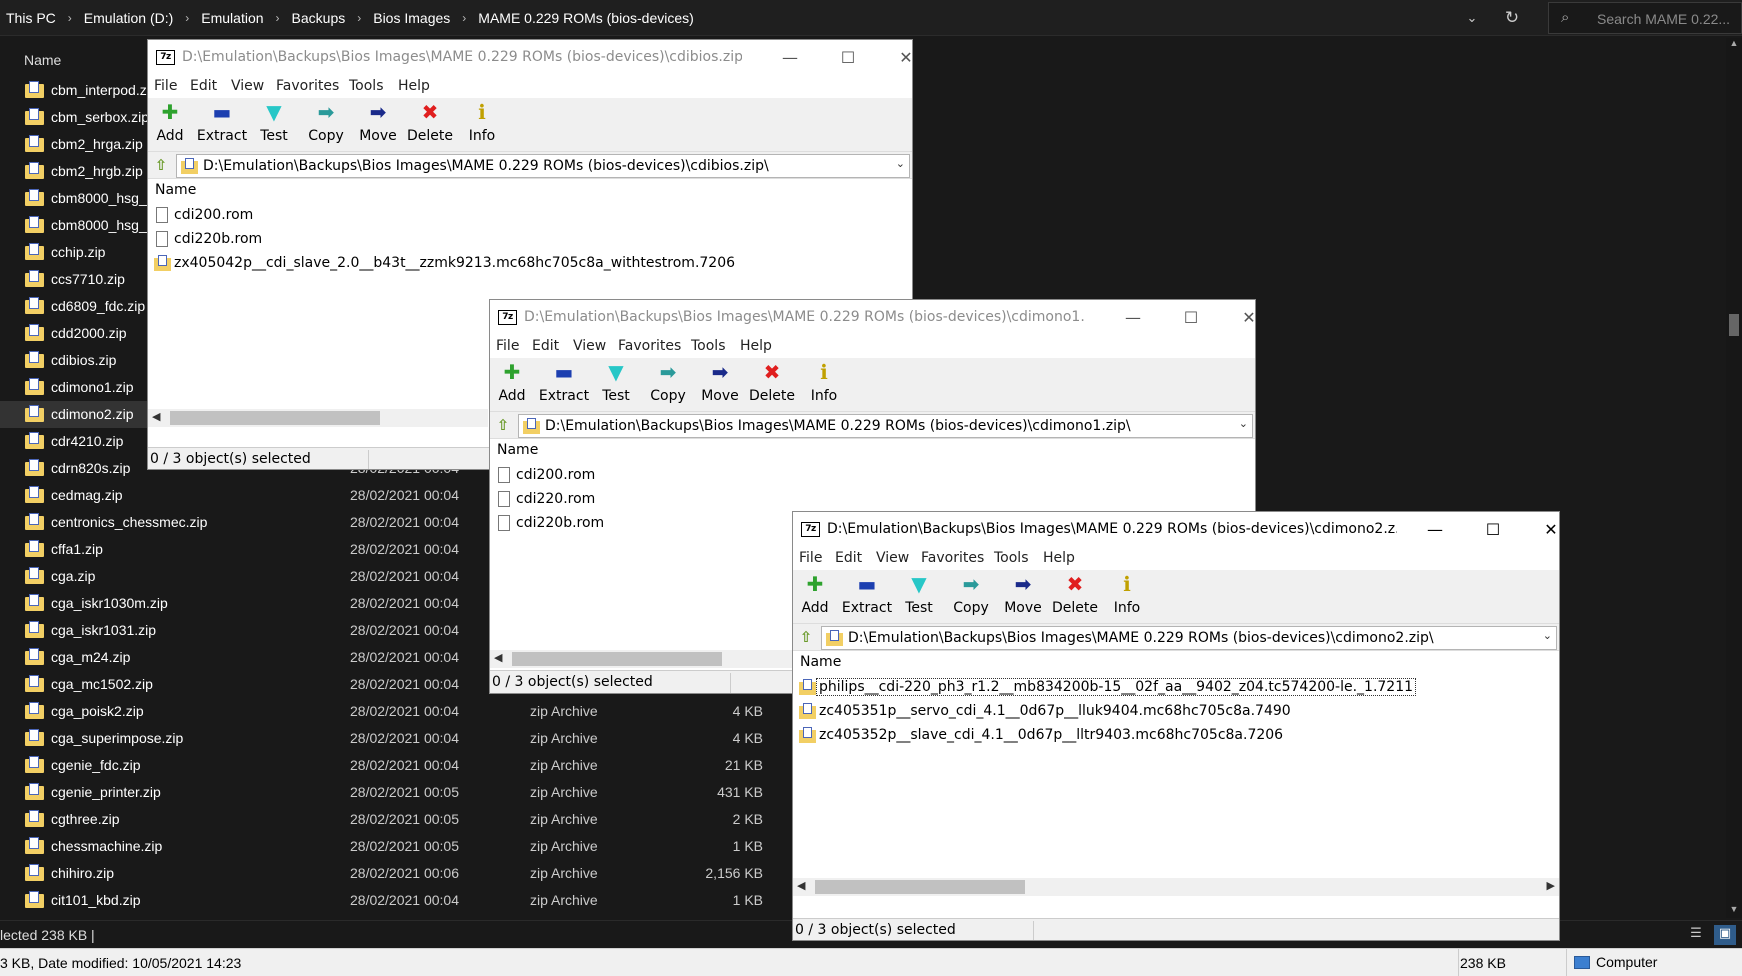 The width and height of the screenshot is (1742, 976). Describe the element at coordinates (1512, 18) in the screenshot. I see `refresh-icon: ↻` at that location.